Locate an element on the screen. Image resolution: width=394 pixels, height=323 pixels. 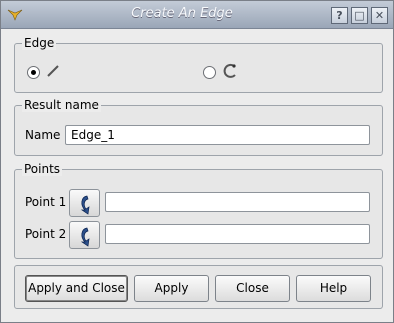
maximize-button: □ is located at coordinates (359, 15).